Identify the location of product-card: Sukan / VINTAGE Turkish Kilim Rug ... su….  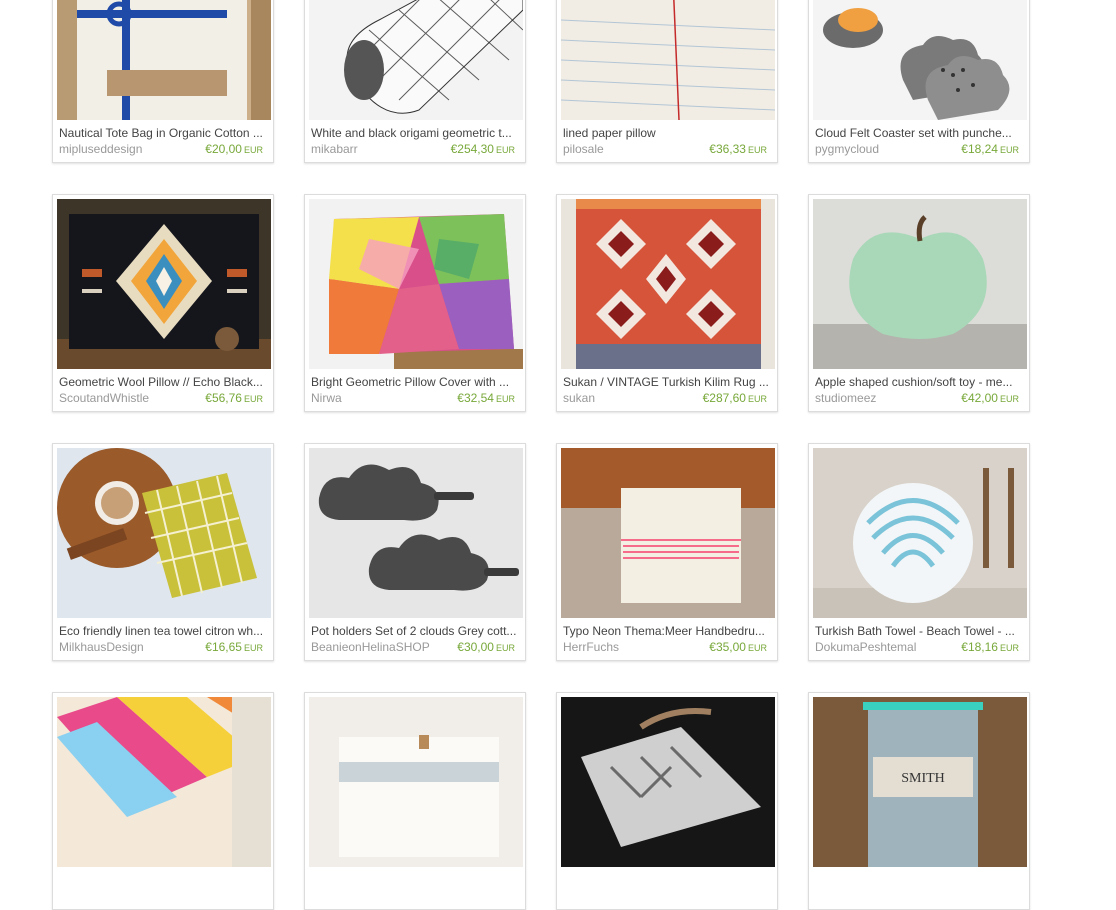
(667, 303).